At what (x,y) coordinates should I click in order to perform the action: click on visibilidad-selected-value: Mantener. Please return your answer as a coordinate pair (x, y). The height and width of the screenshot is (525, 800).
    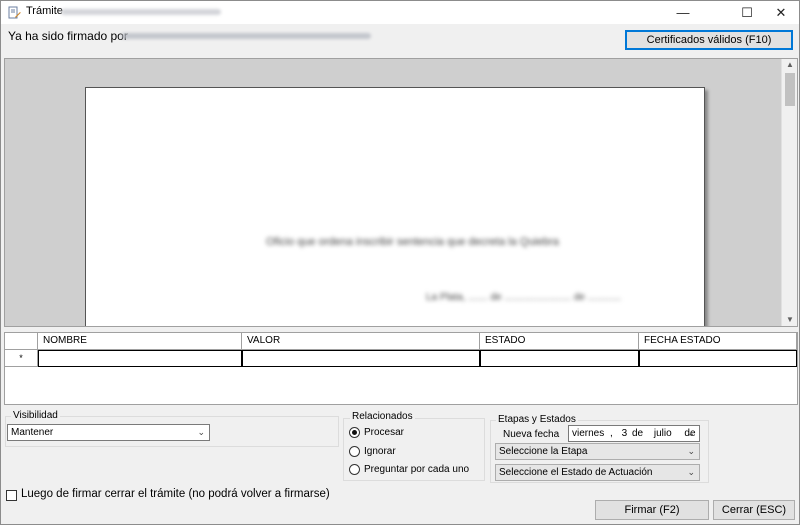
    Looking at the image, I should click on (32, 432).